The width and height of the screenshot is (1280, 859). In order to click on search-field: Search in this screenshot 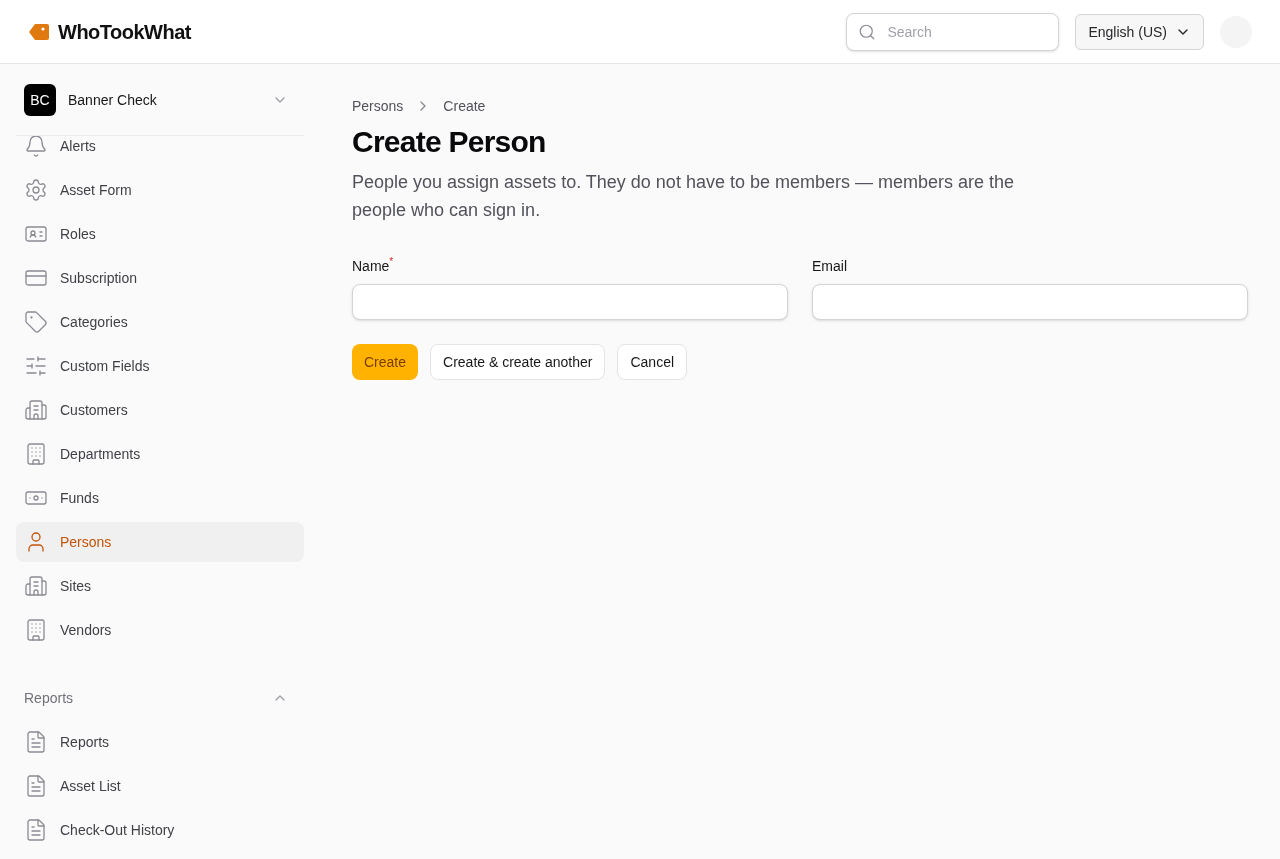, I will do `click(953, 31)`.